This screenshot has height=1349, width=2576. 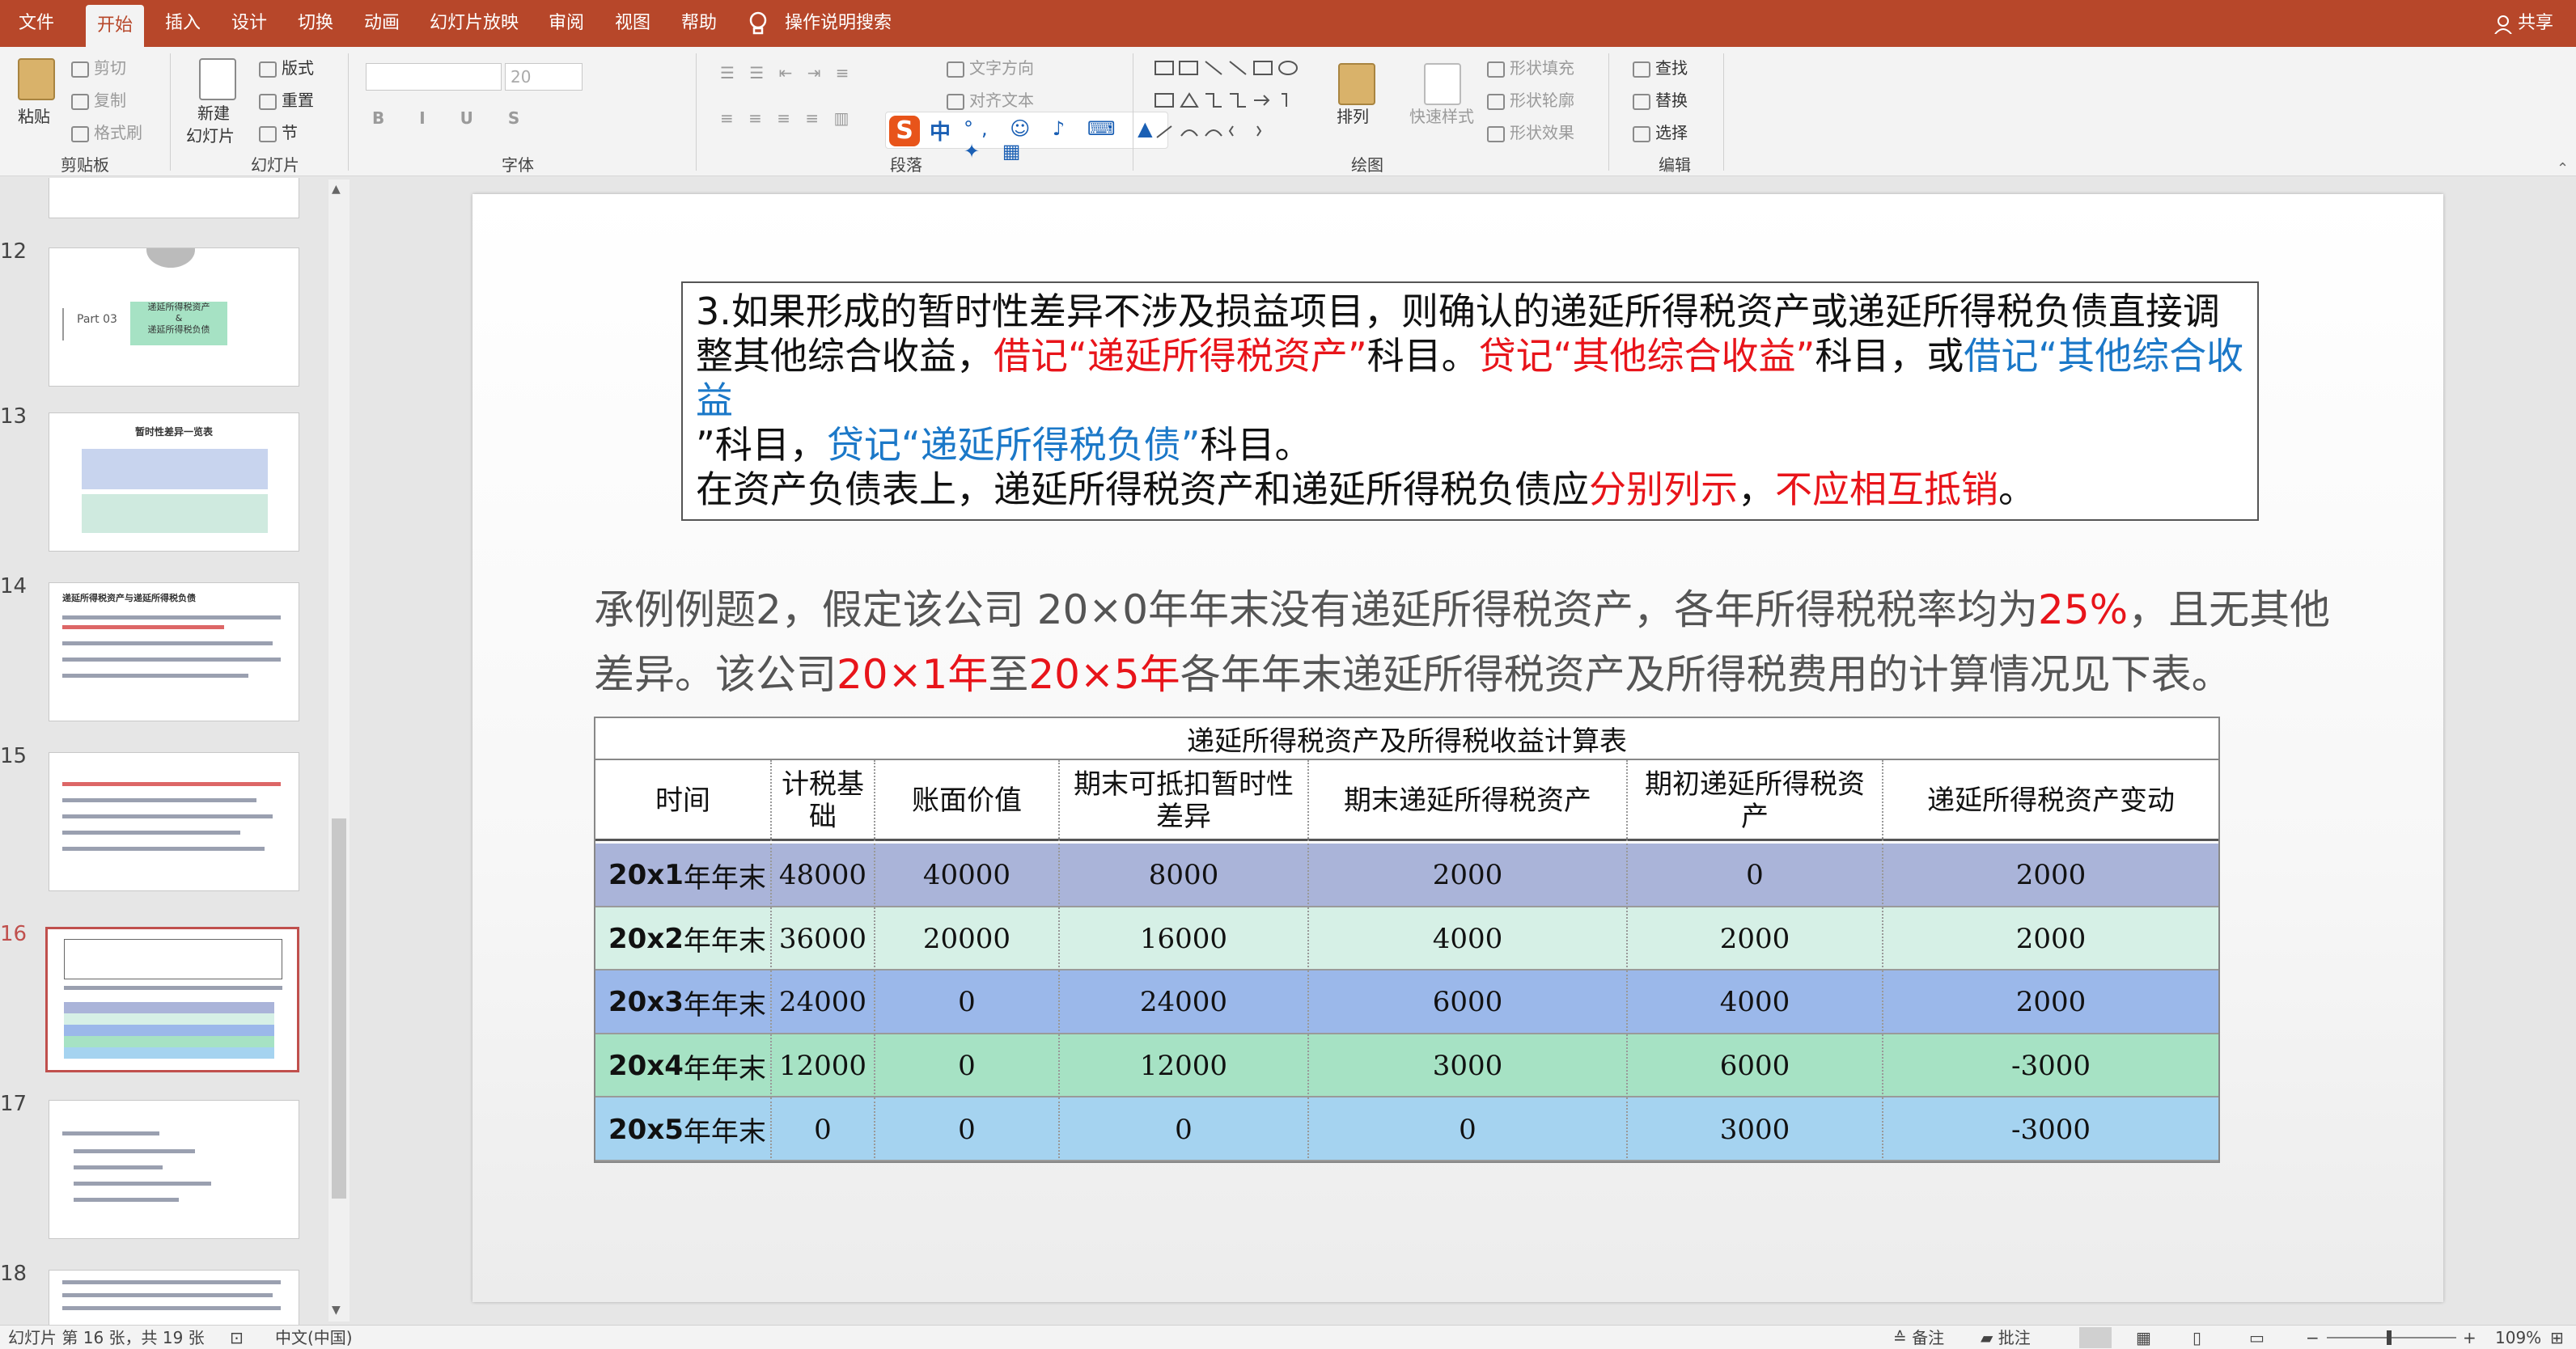 What do you see at coordinates (249, 24) in the screenshot?
I see `tab-design: 设计` at bounding box center [249, 24].